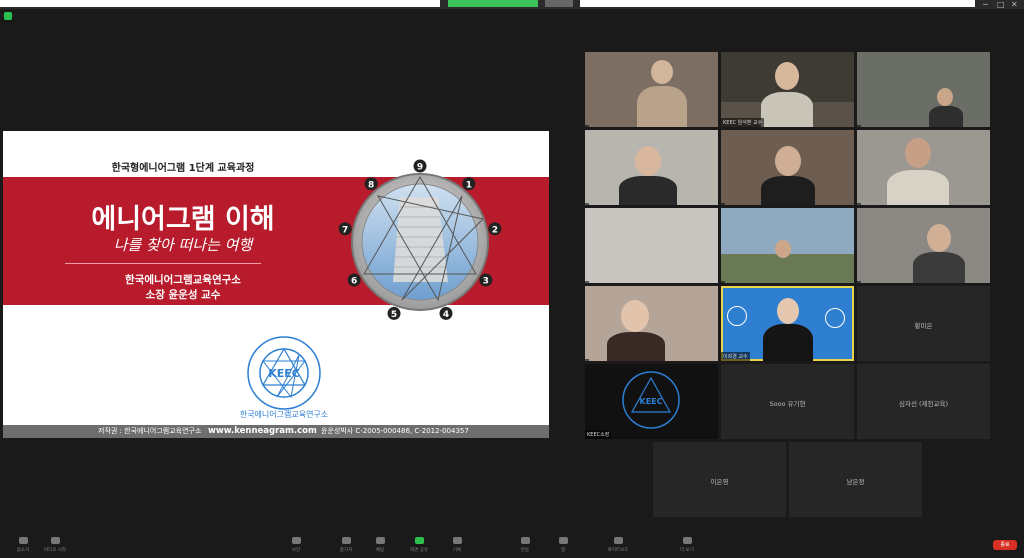  Describe the element at coordinates (787, 89) in the screenshot. I see `participant-tile: KEEC 임석환 교수` at that location.